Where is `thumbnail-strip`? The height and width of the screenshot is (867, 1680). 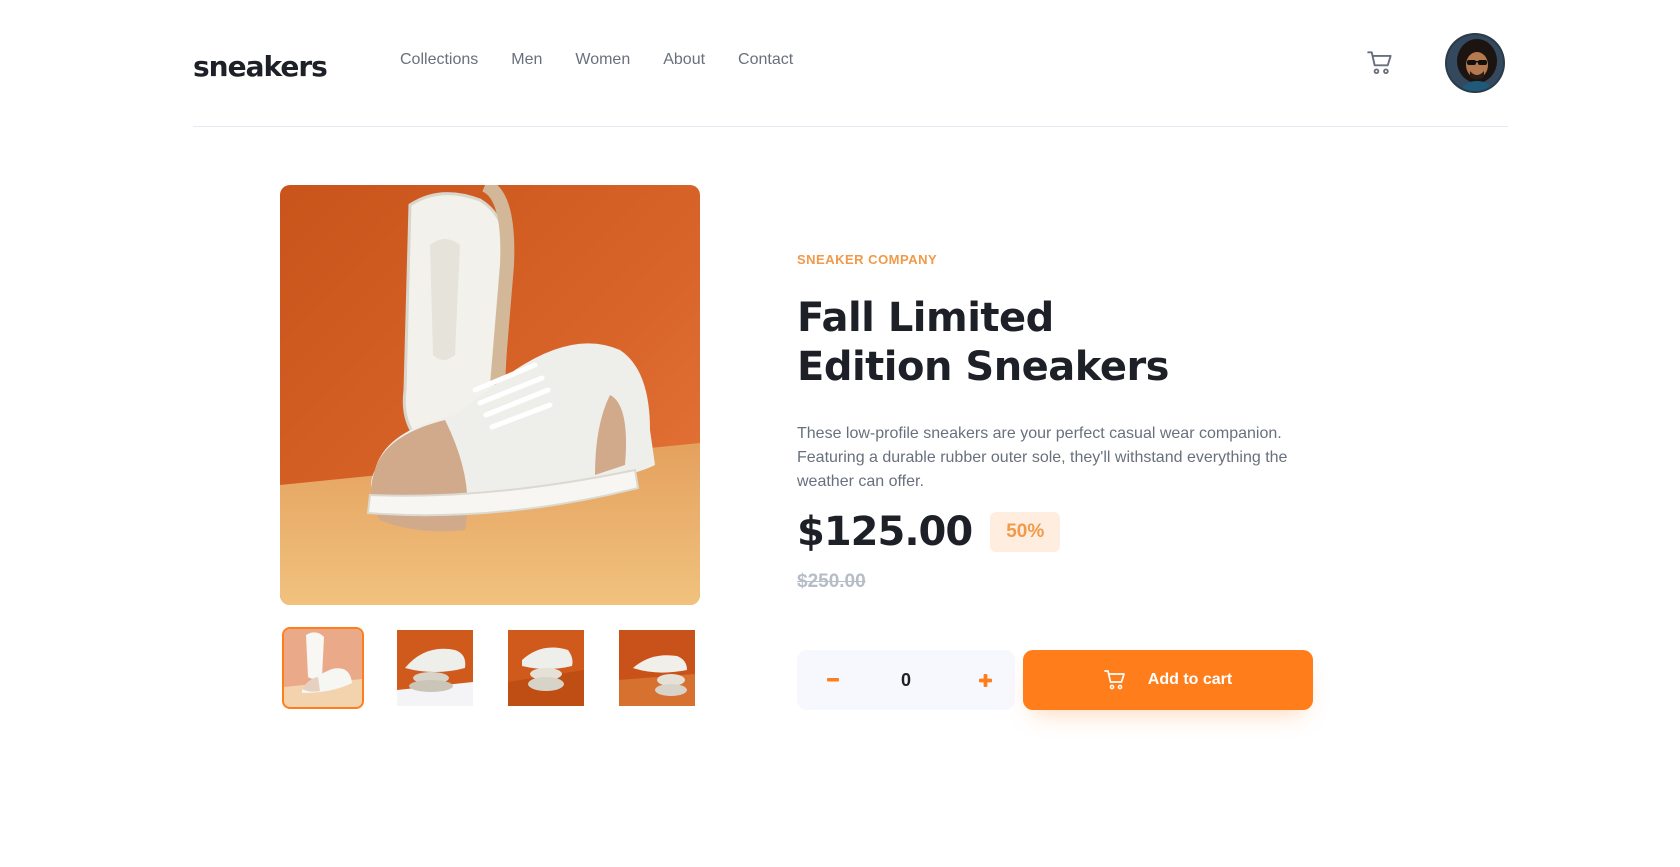 thumbnail-strip is located at coordinates (490, 668).